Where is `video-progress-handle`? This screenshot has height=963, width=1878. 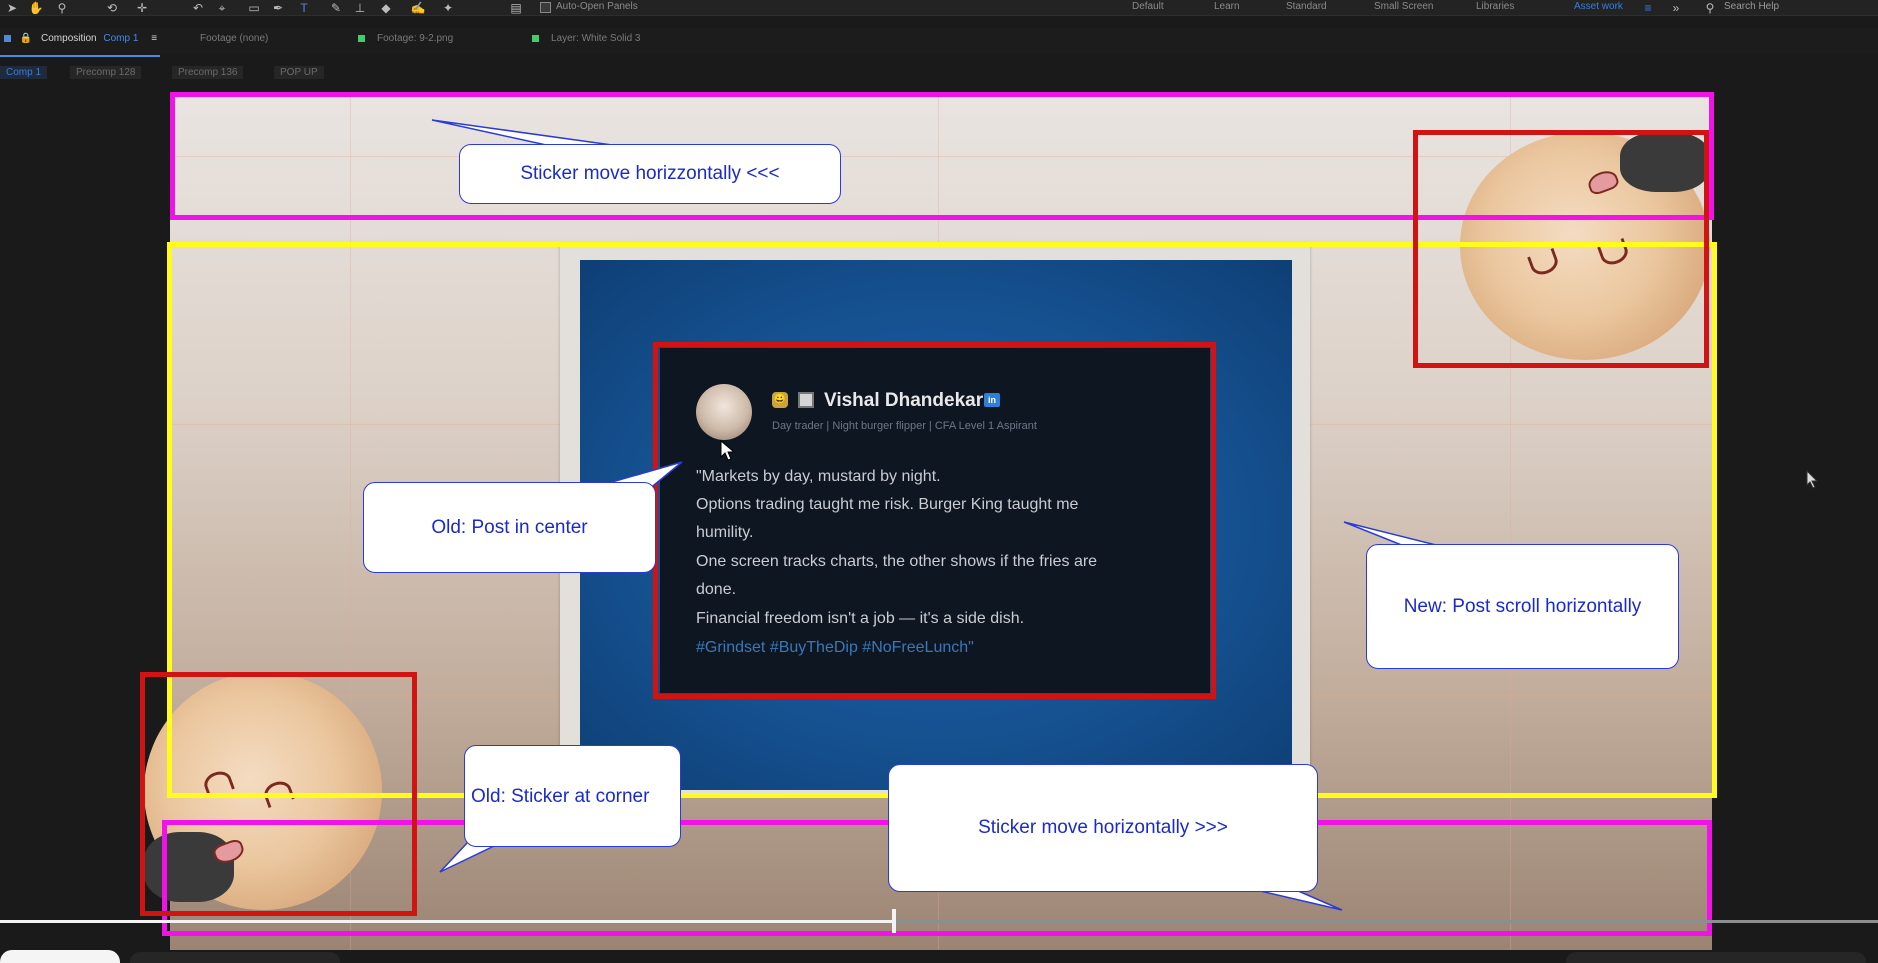
video-progress-handle is located at coordinates (893, 921).